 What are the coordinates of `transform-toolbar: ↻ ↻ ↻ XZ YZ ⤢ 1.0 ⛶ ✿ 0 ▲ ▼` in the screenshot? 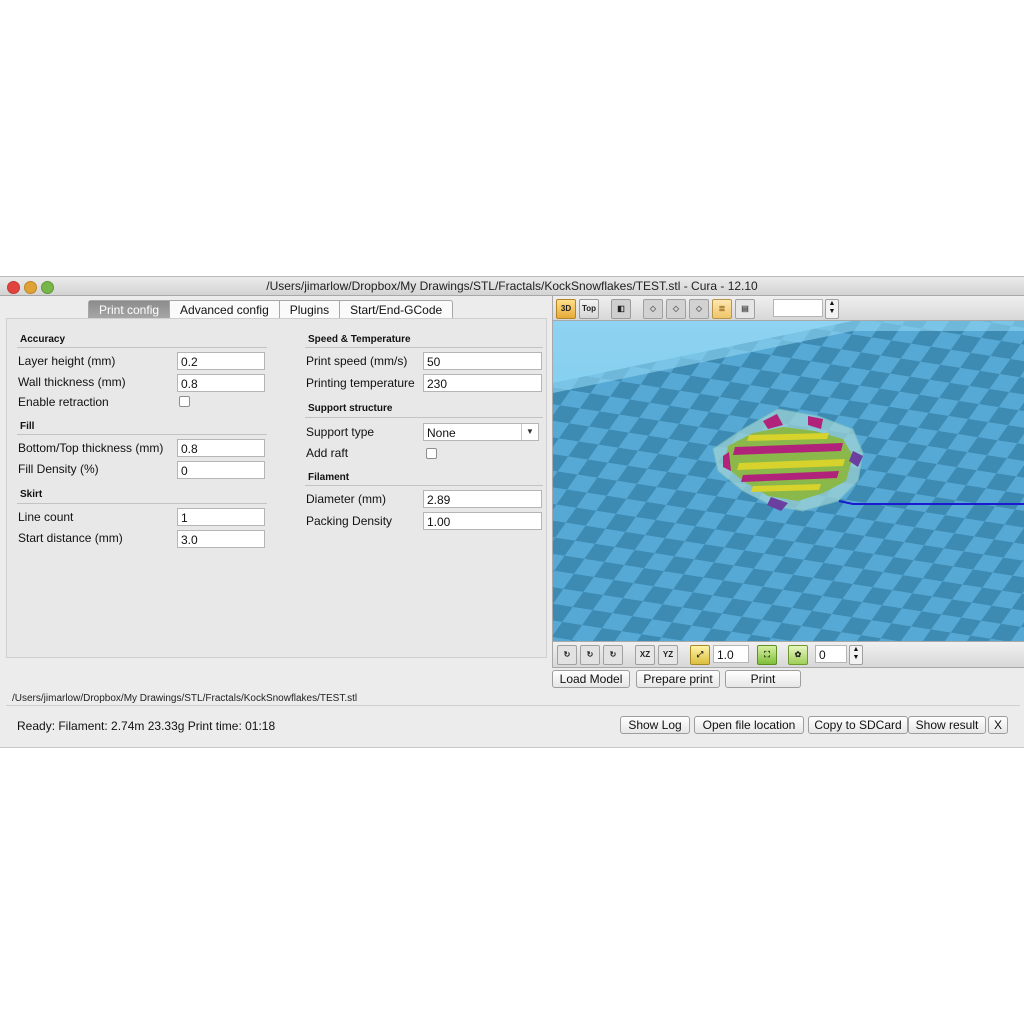 It's located at (788, 654).